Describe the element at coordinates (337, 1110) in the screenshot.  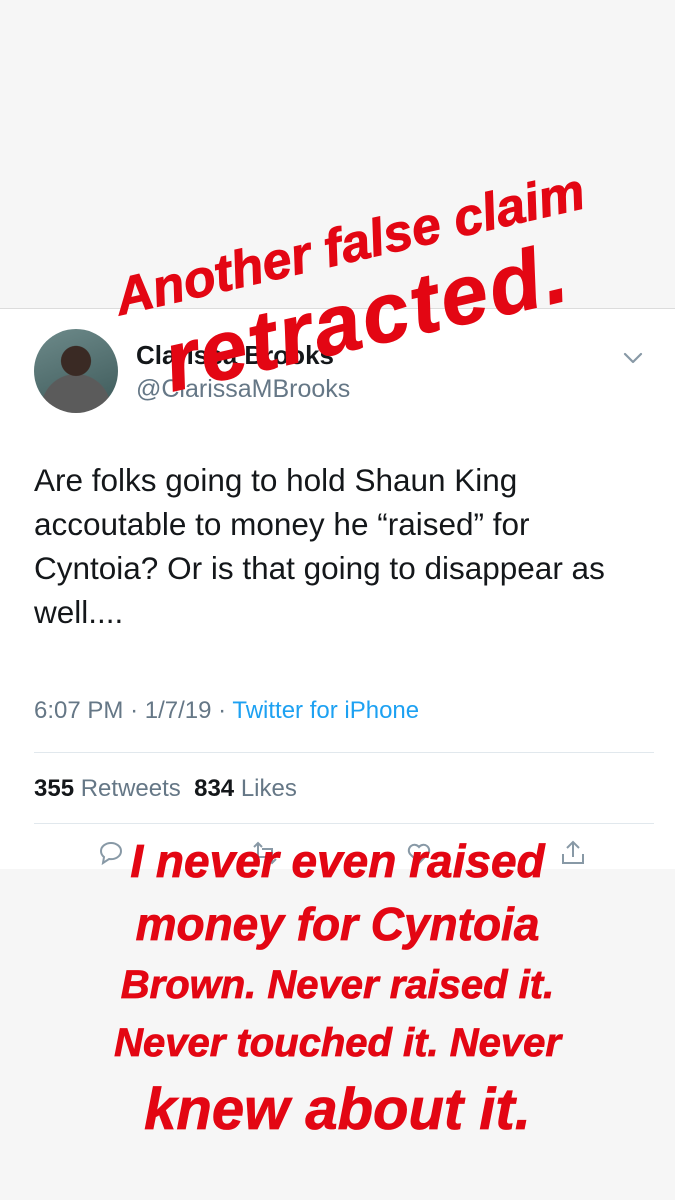
I see `caption-line: knew about it.` at that location.